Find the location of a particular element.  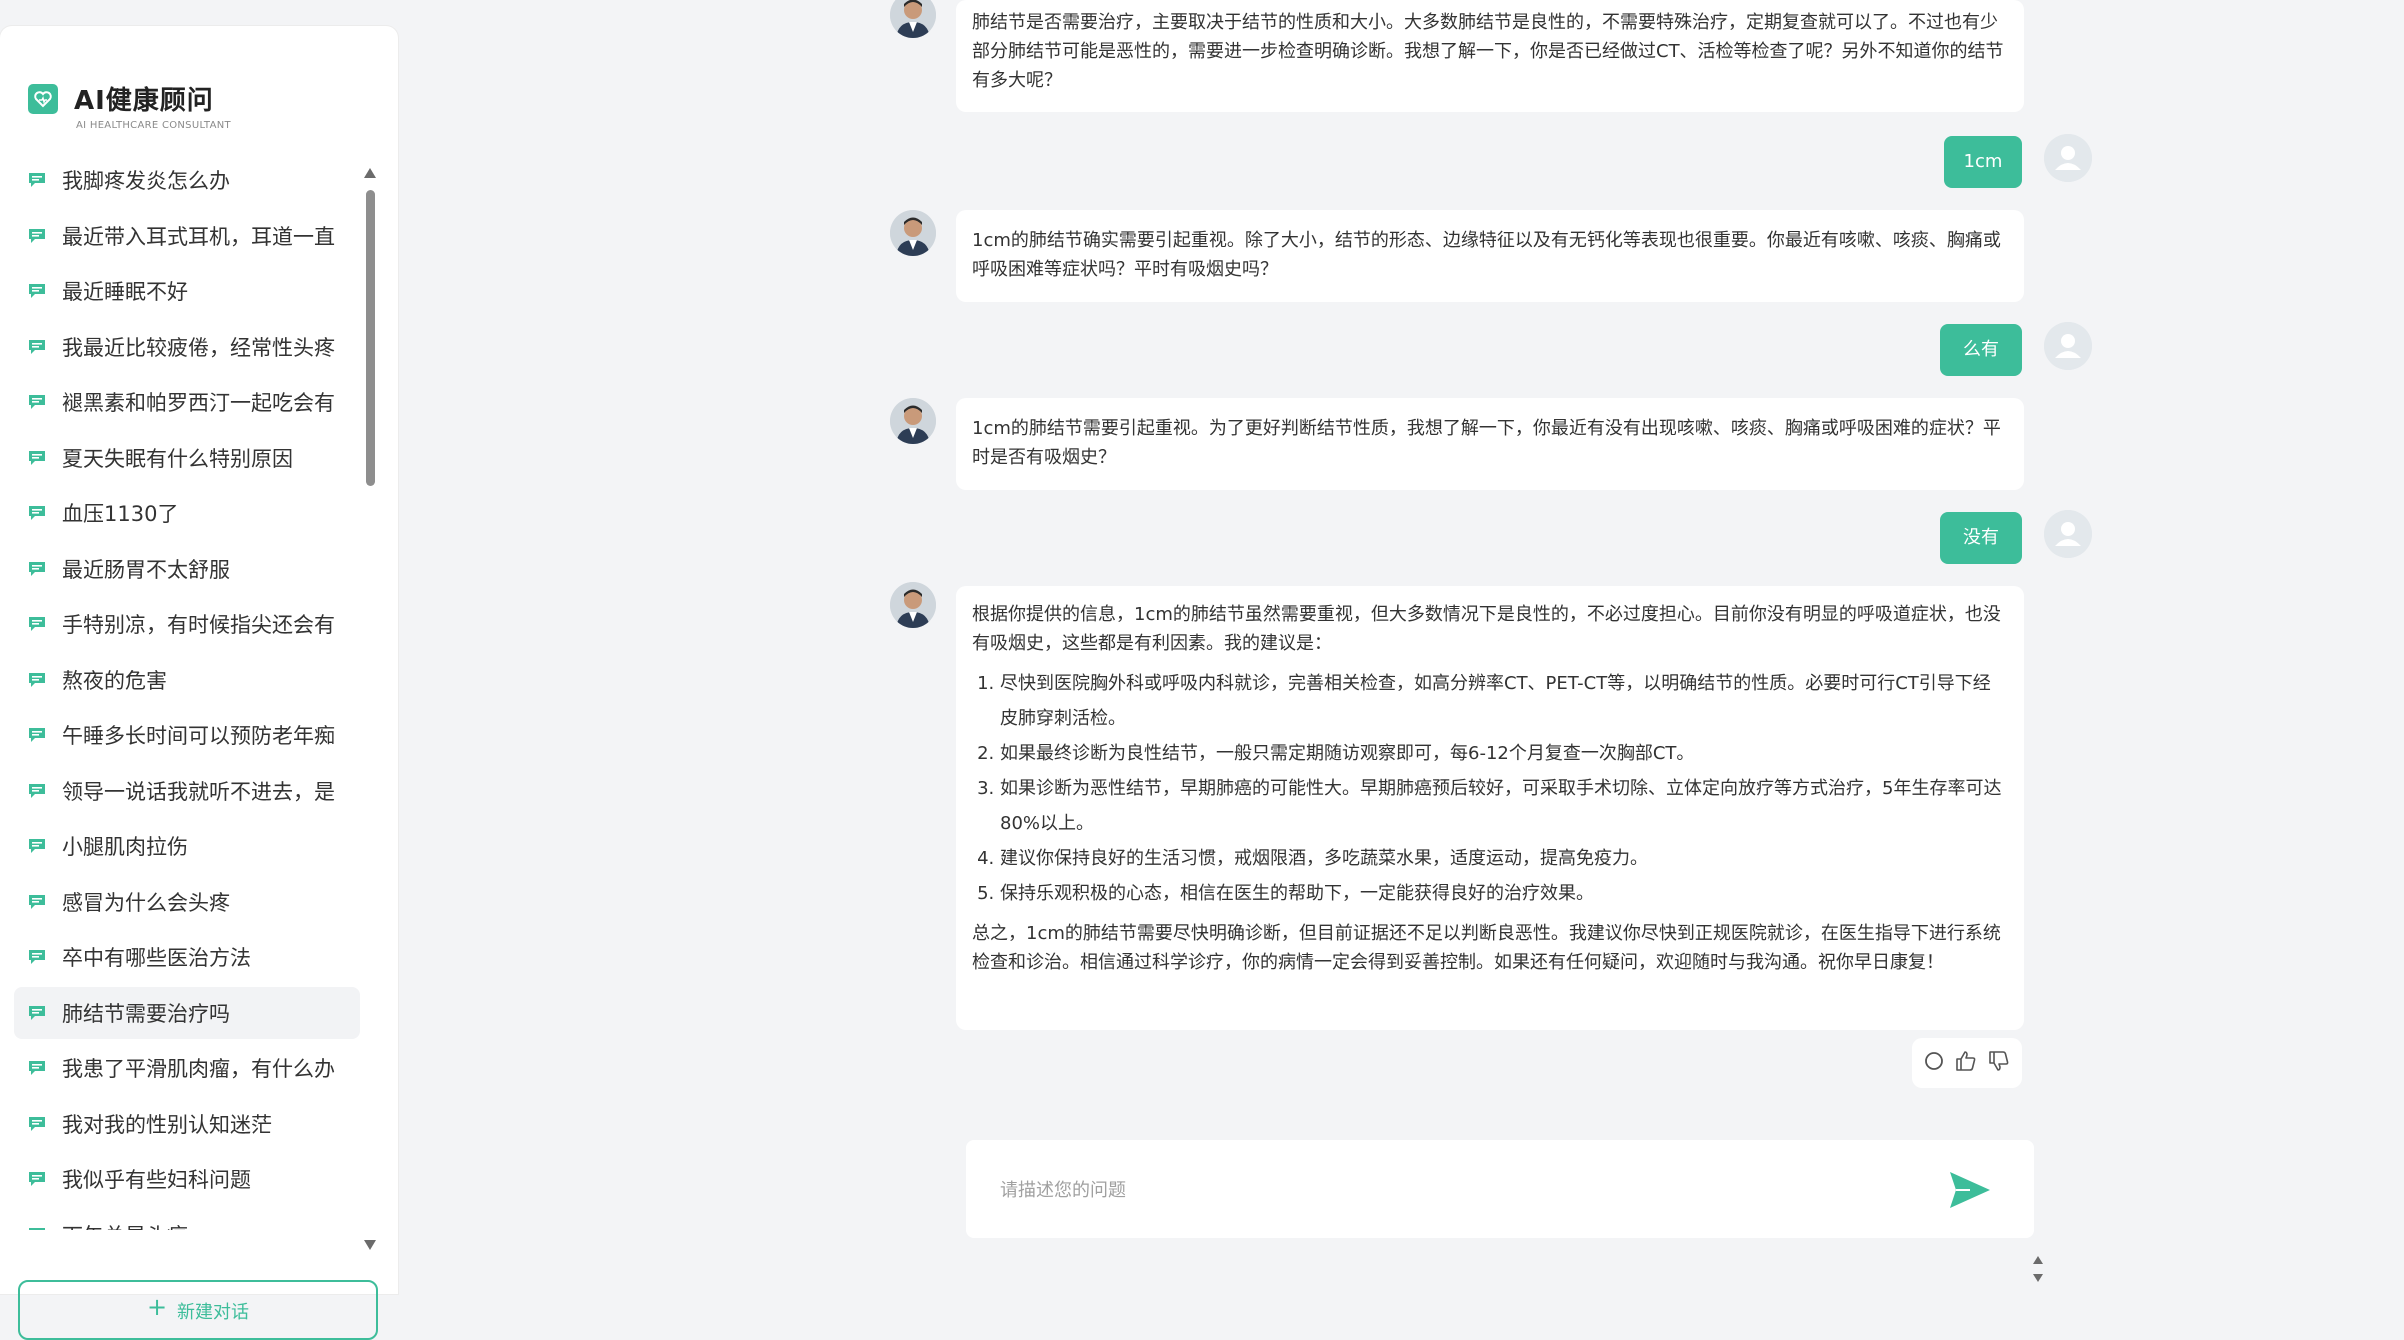

message-feedback-bar is located at coordinates (1967, 1063).